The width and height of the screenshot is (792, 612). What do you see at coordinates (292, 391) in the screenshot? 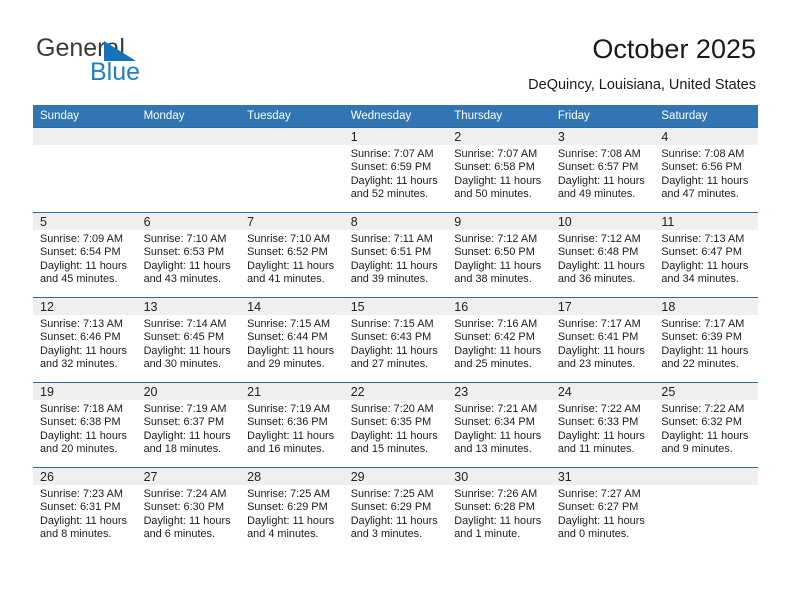
I see `day-number: 21` at bounding box center [292, 391].